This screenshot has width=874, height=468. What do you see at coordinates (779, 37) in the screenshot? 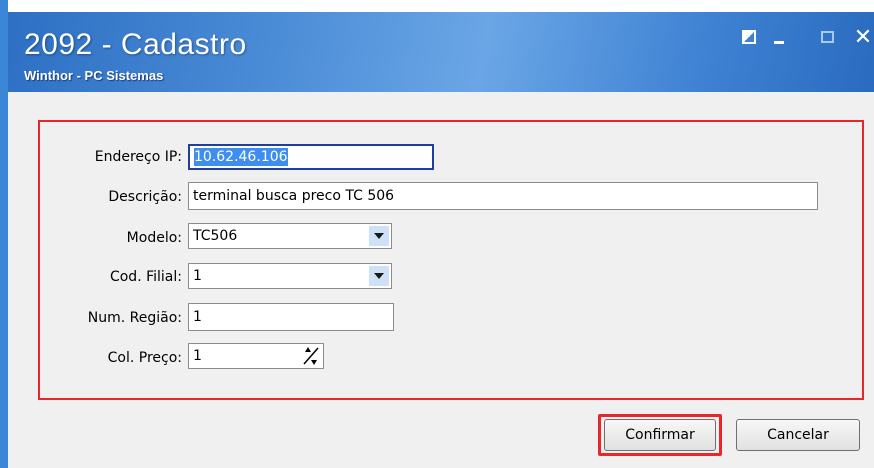
I see `minimize-icon` at bounding box center [779, 37].